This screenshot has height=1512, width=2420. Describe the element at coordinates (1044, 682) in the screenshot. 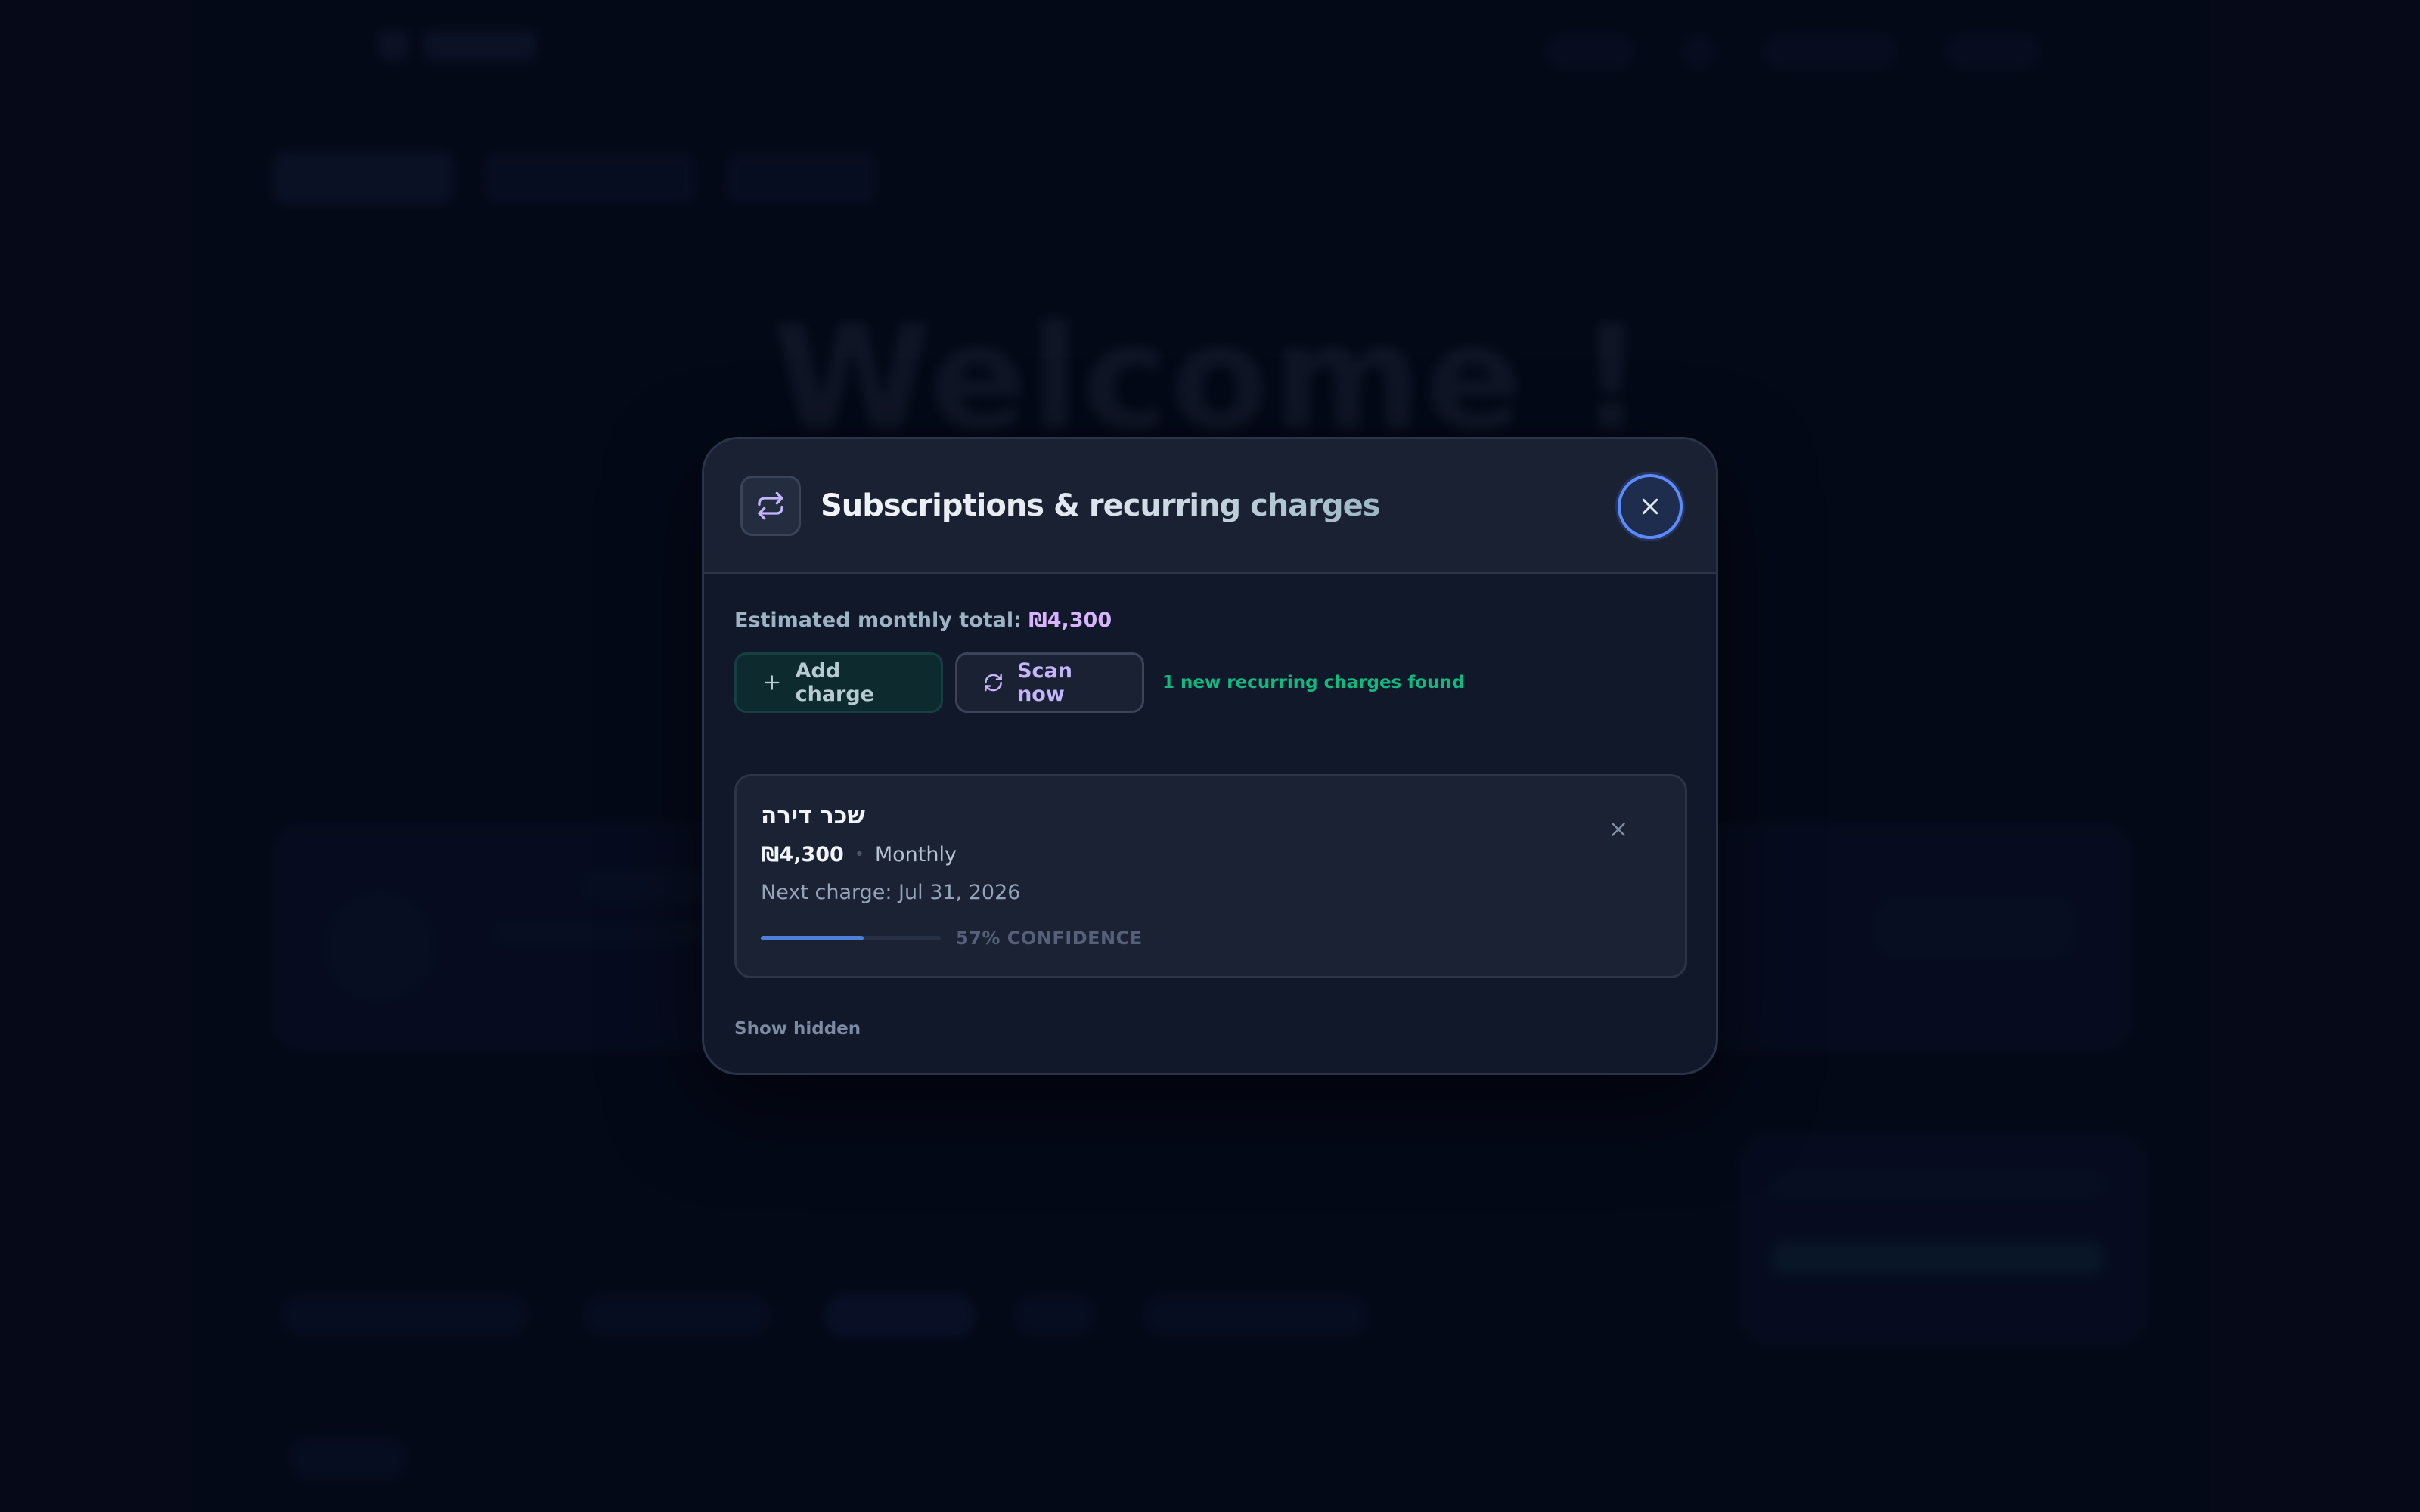

I see `scan-now-label: Scan now` at that location.